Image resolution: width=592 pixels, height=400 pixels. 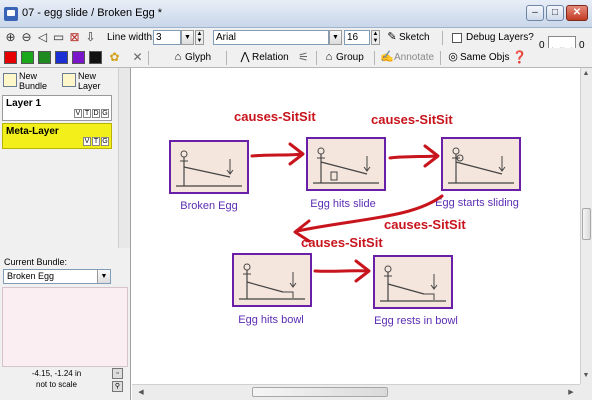 What do you see at coordinates (199, 37) in the screenshot?
I see `line-width-spinner: ▲ ▼` at bounding box center [199, 37].